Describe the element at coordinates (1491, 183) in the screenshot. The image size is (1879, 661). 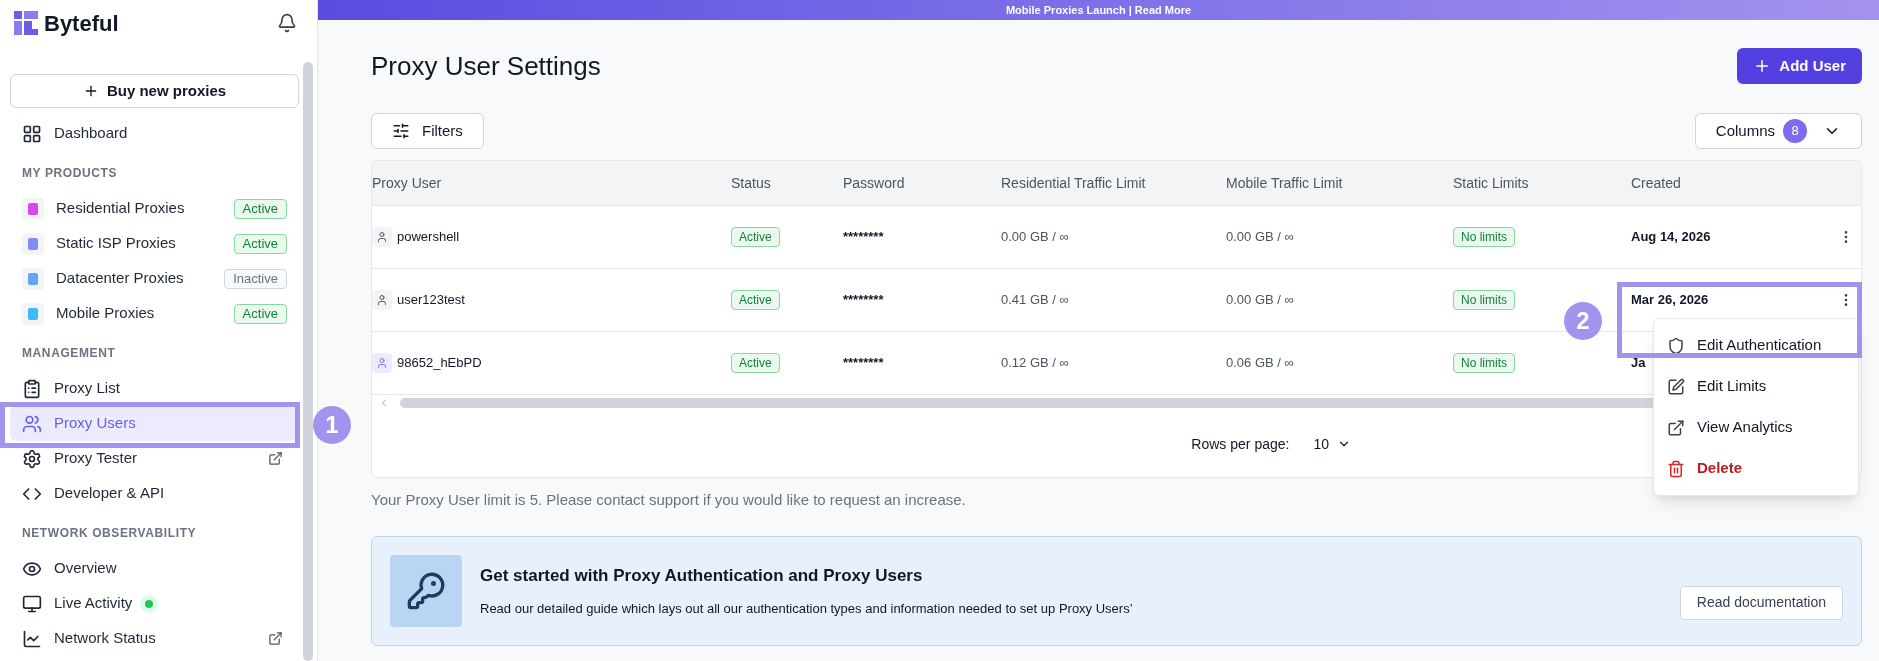
I see `column-header: Static Limits` at that location.